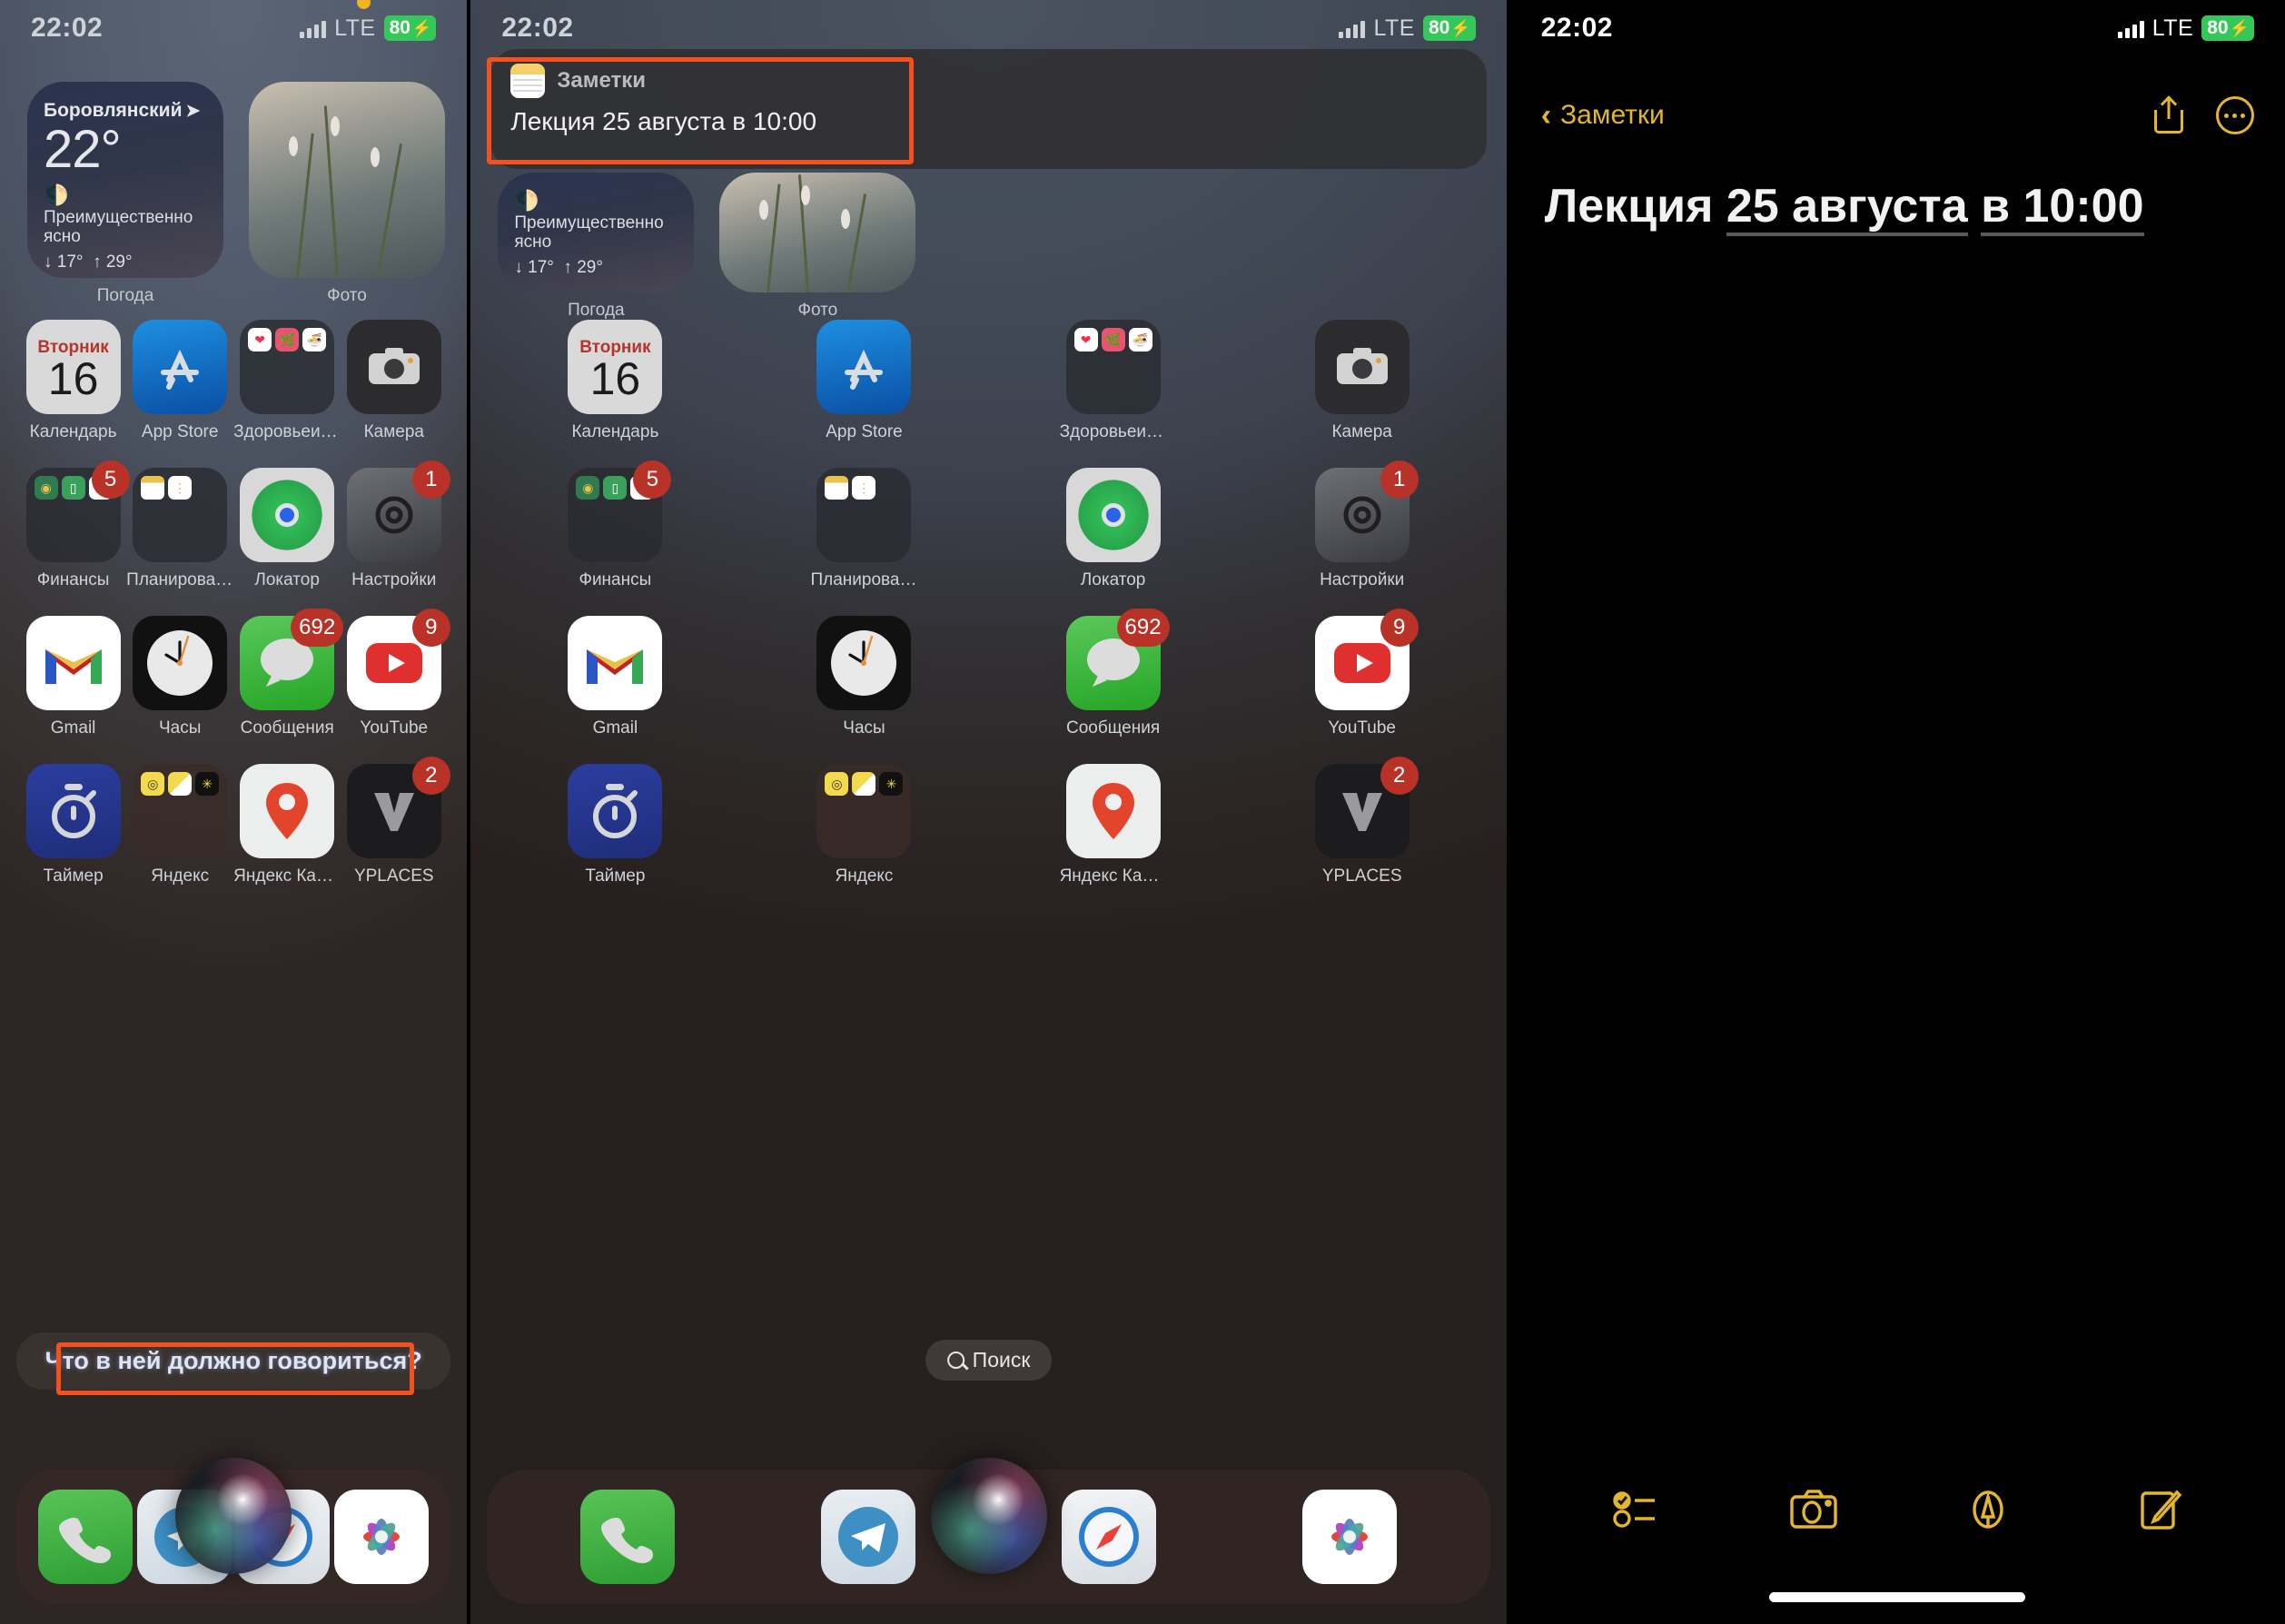  What do you see at coordinates (430, 479) in the screenshot?
I see `app-badge: 1` at bounding box center [430, 479].